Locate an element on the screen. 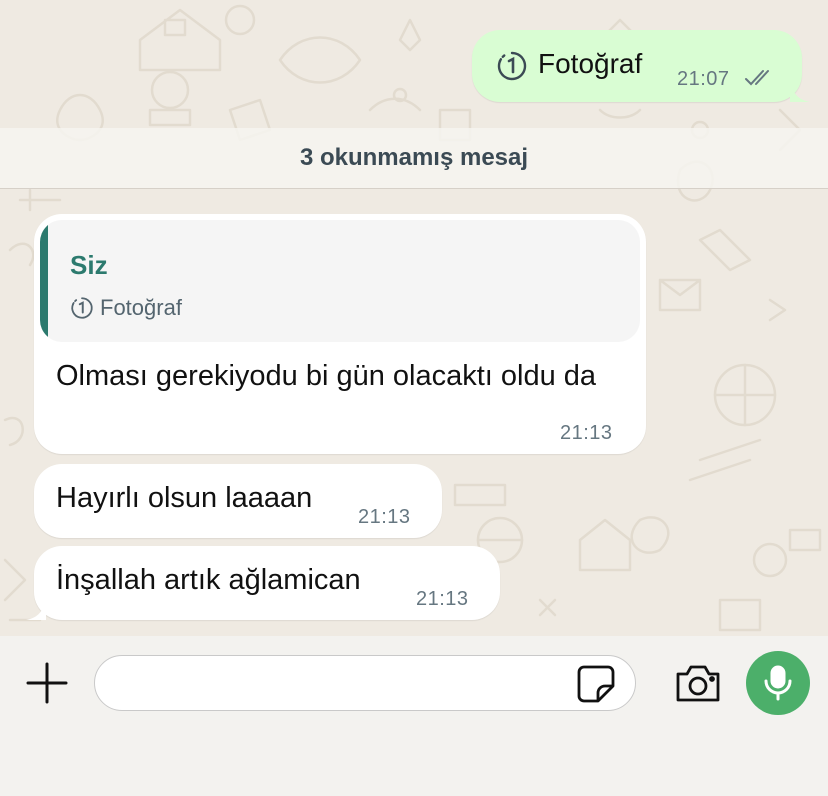 This screenshot has height=796, width=828. incoming-message-bubble: Hayırlı olsun laaaan 21:13 is located at coordinates (238, 501).